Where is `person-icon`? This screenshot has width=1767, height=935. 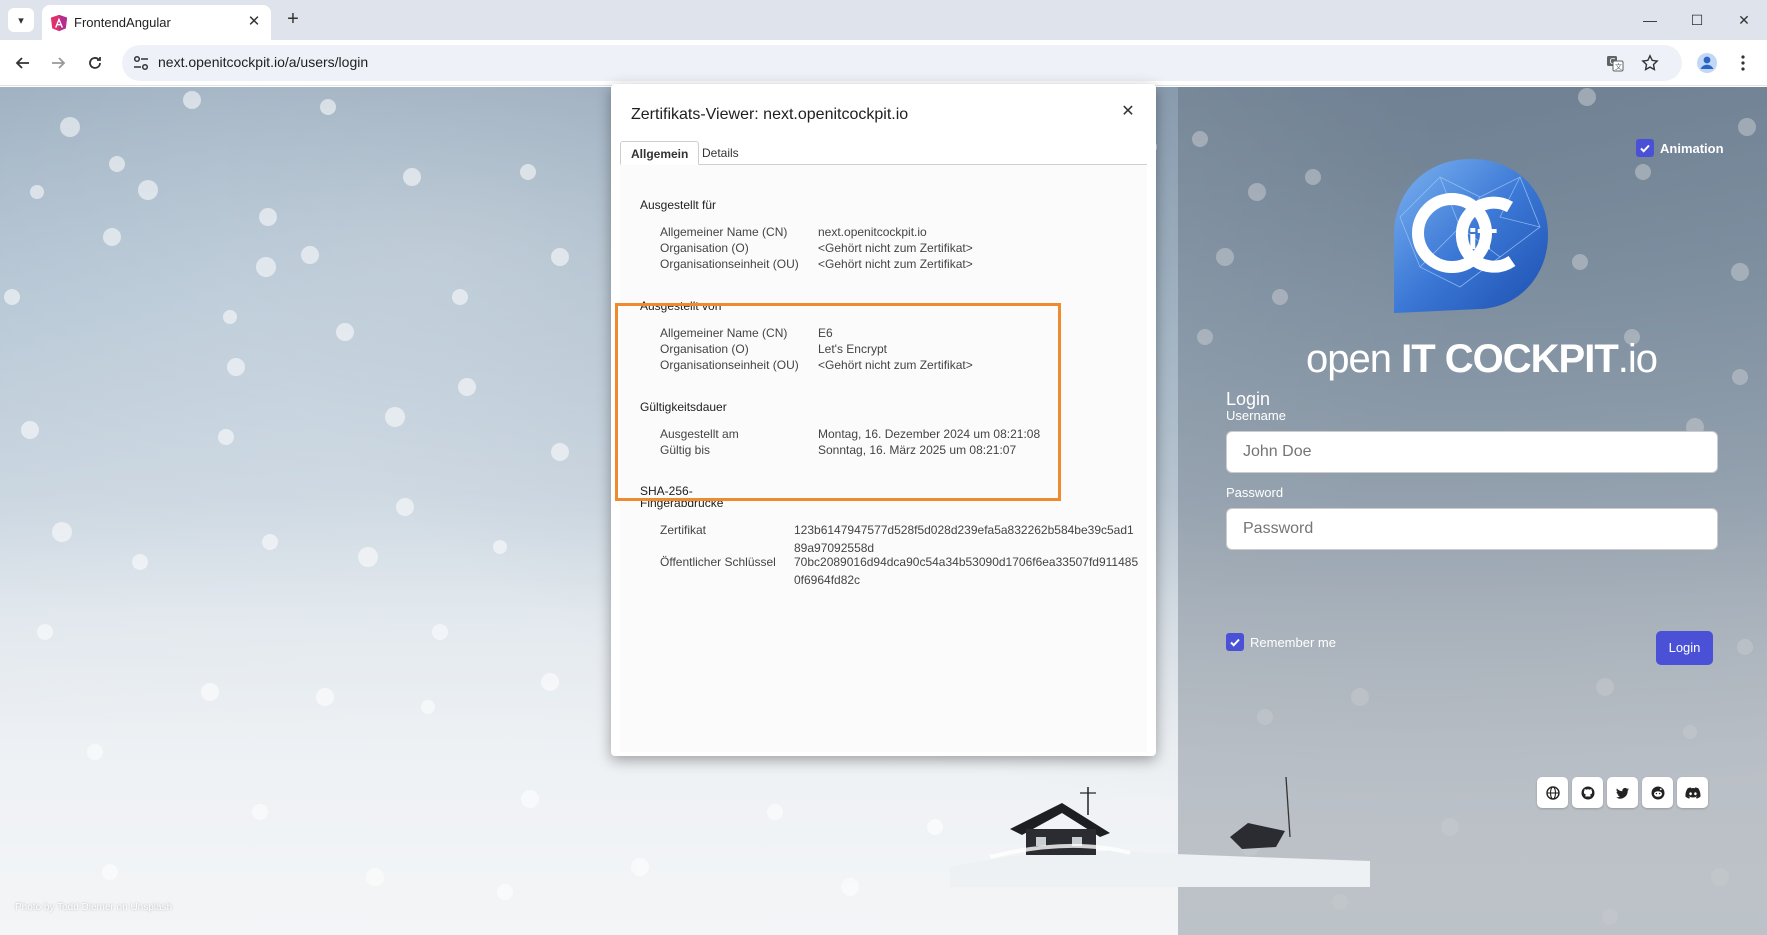 person-icon is located at coordinates (1707, 63).